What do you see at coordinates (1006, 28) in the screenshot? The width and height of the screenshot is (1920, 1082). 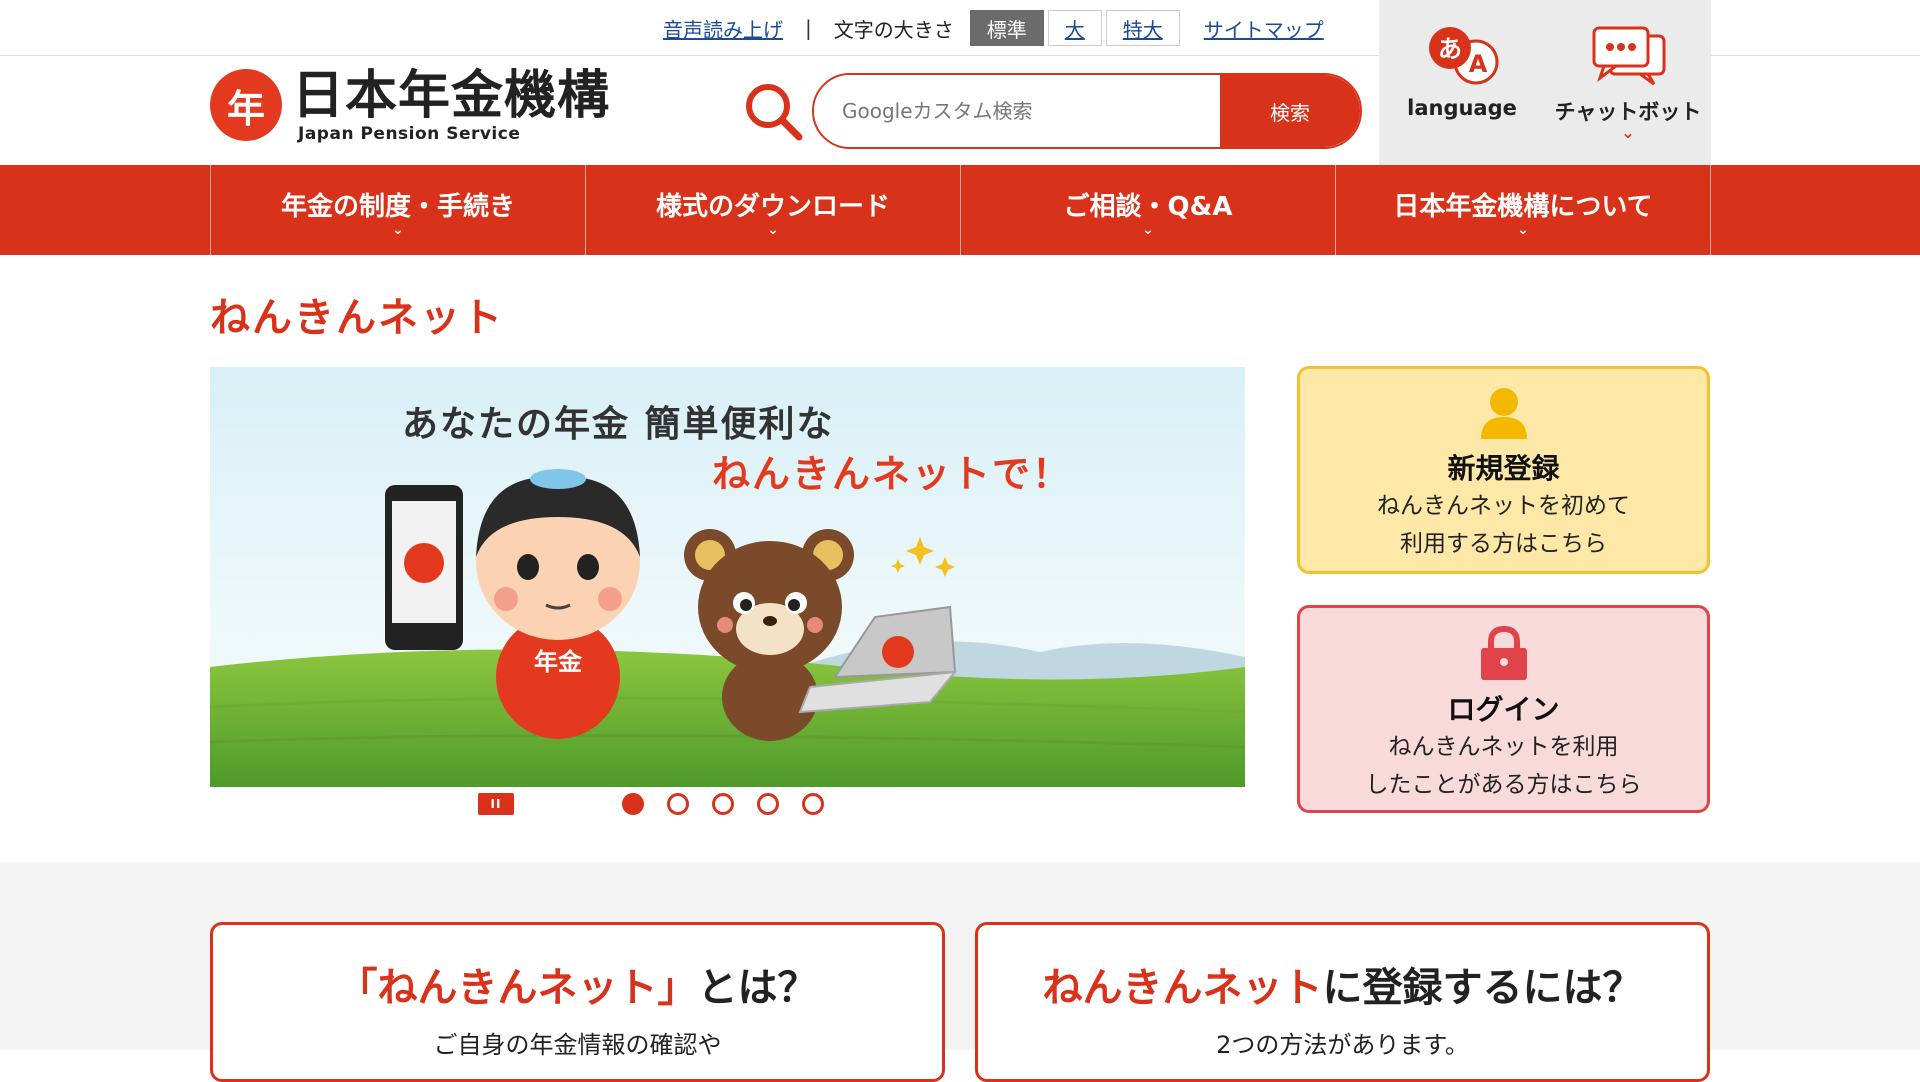 I see `font-size-standard-button: 標準` at bounding box center [1006, 28].